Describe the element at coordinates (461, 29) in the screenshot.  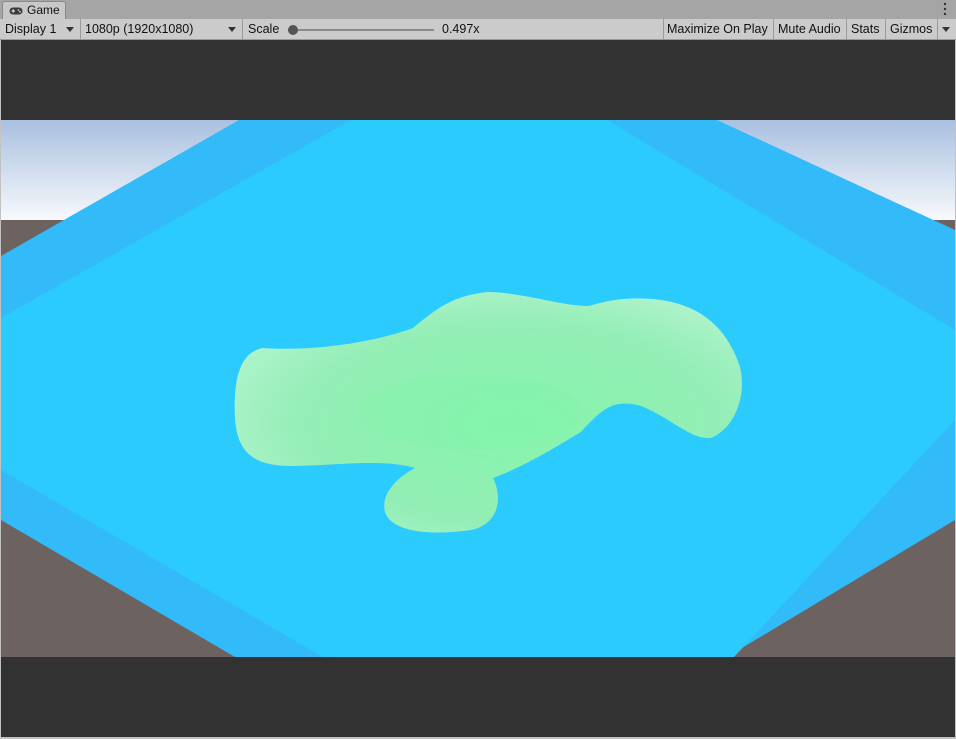
I see `scale-value: 0.497x` at that location.